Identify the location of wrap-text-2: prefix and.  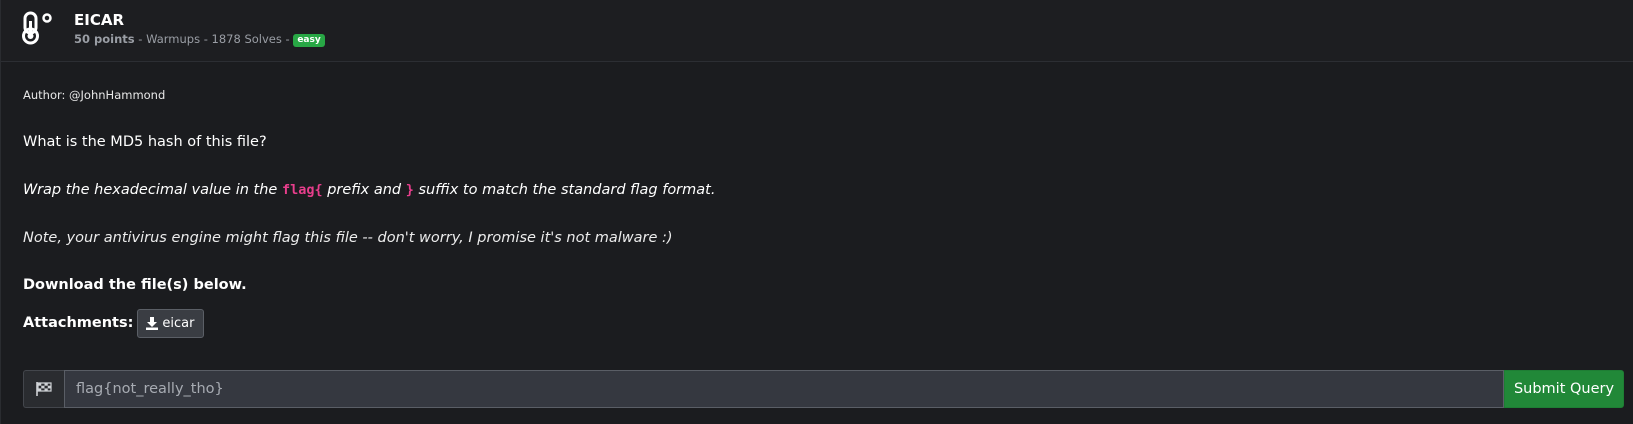
(364, 190).